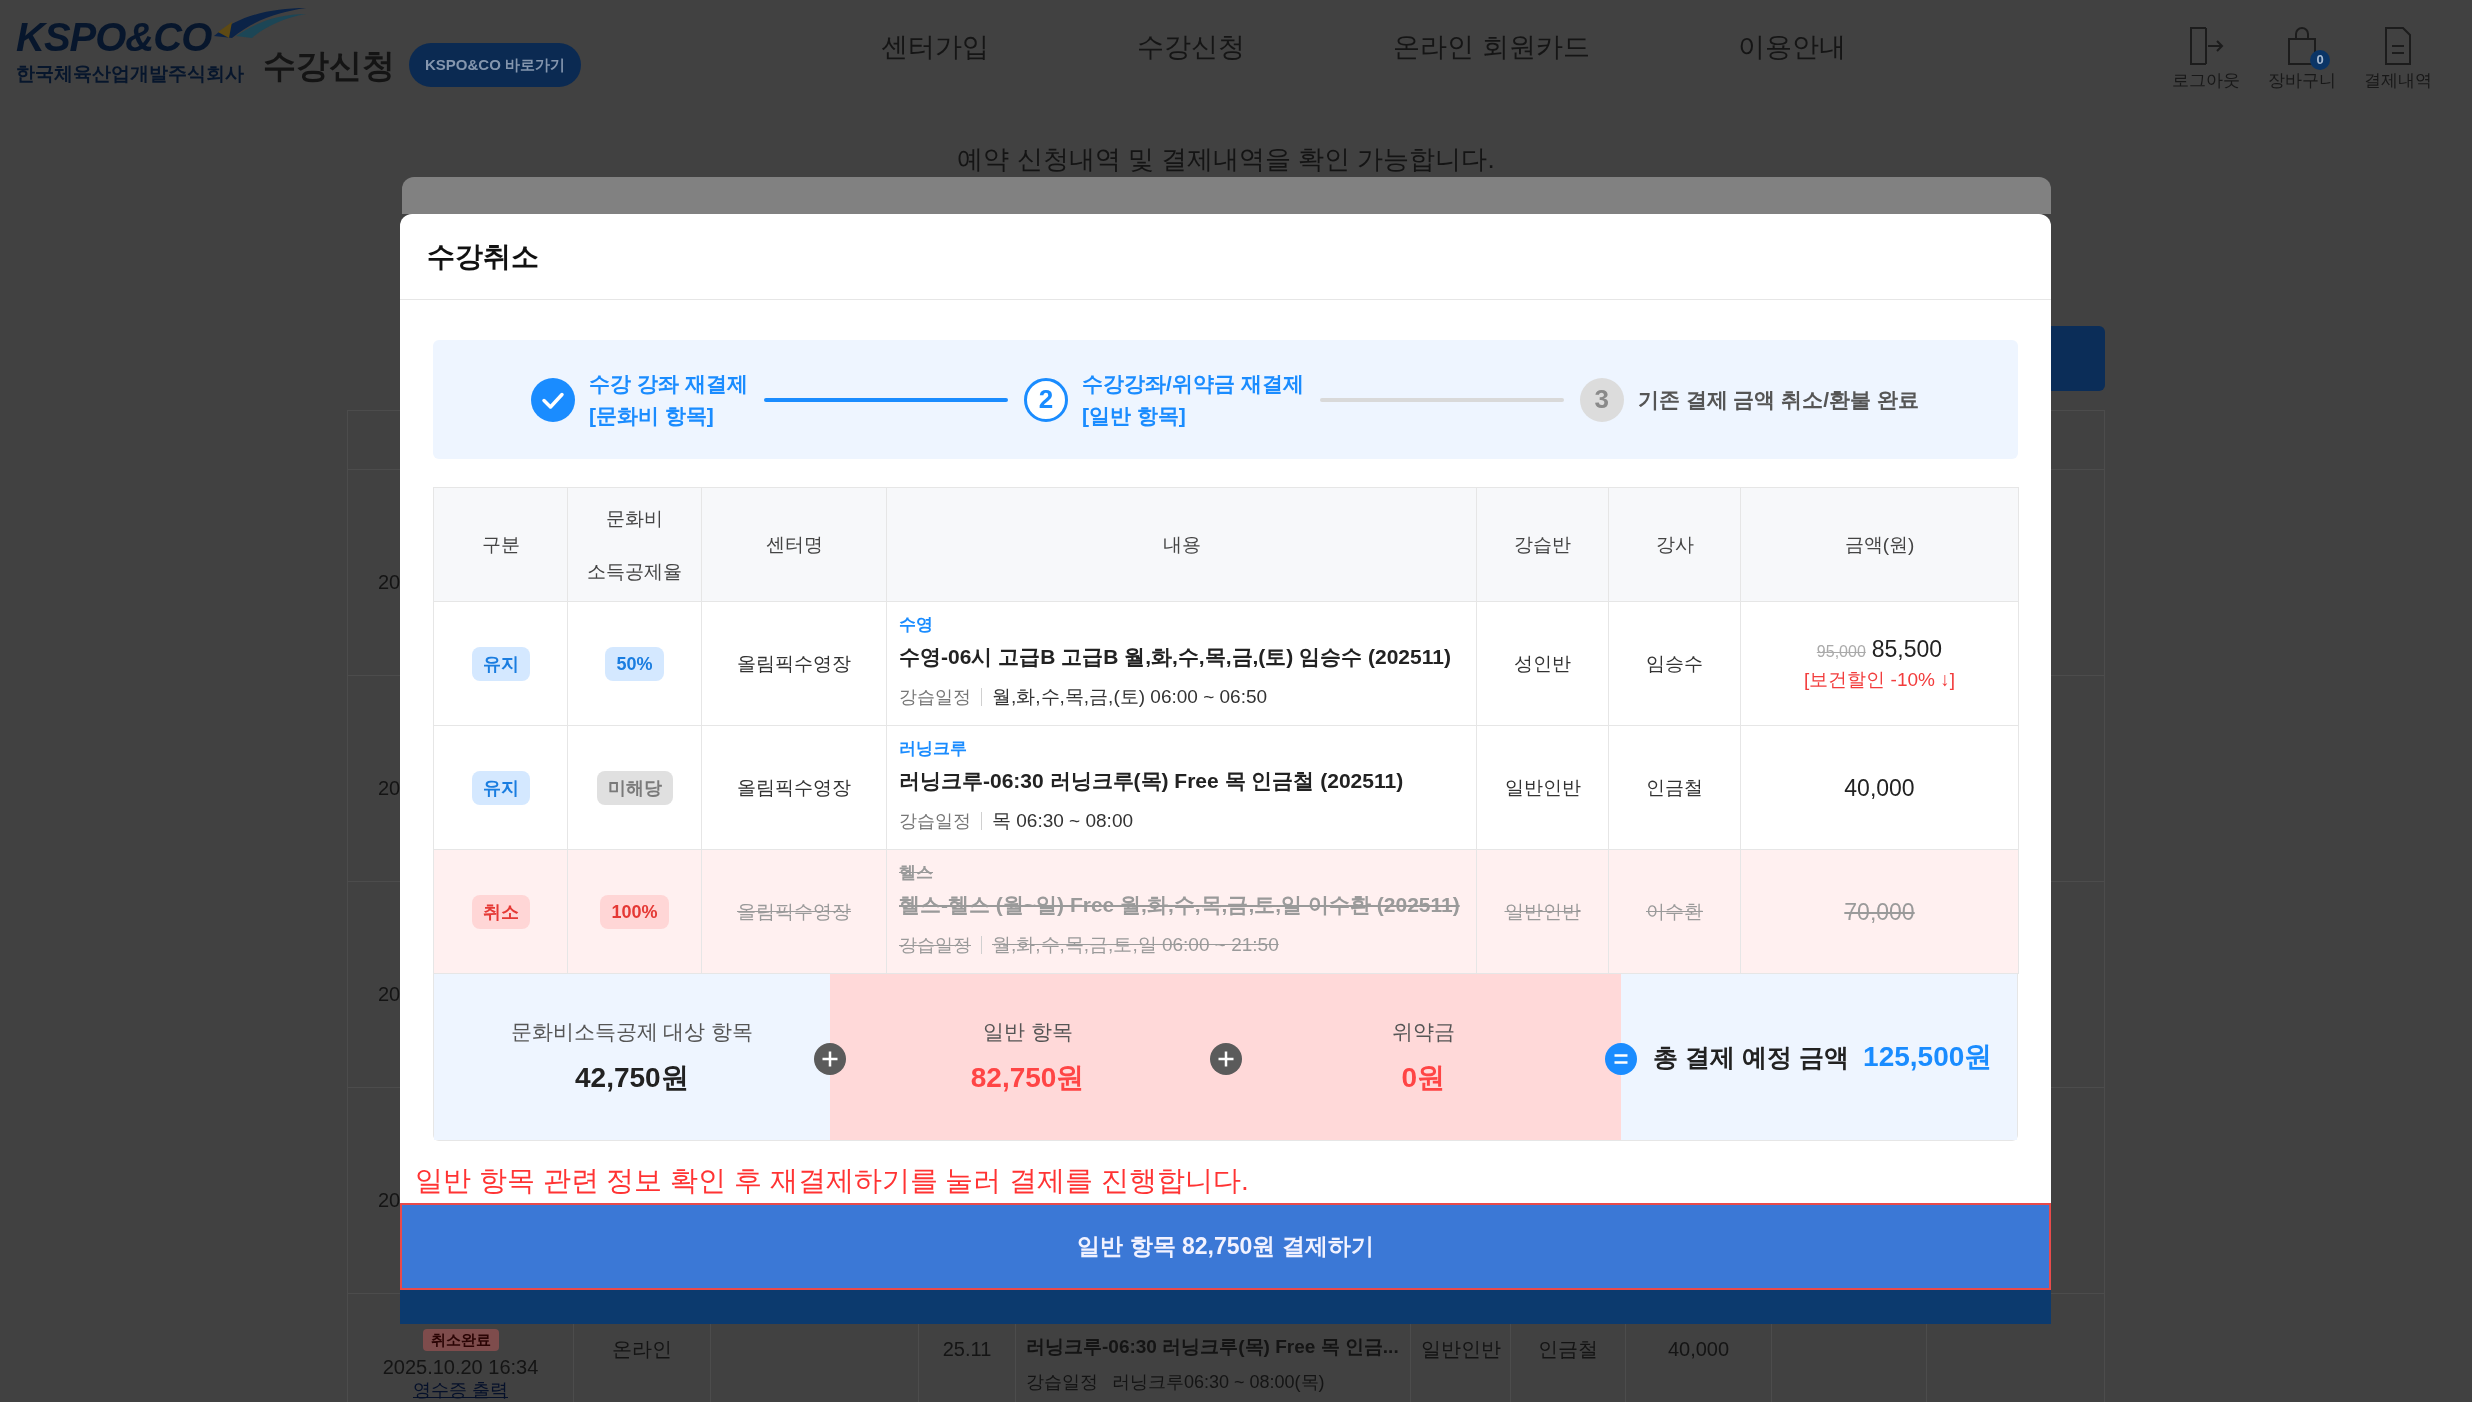 This screenshot has height=1402, width=2472. I want to click on summary-value: 42,750원, so click(632, 1078).